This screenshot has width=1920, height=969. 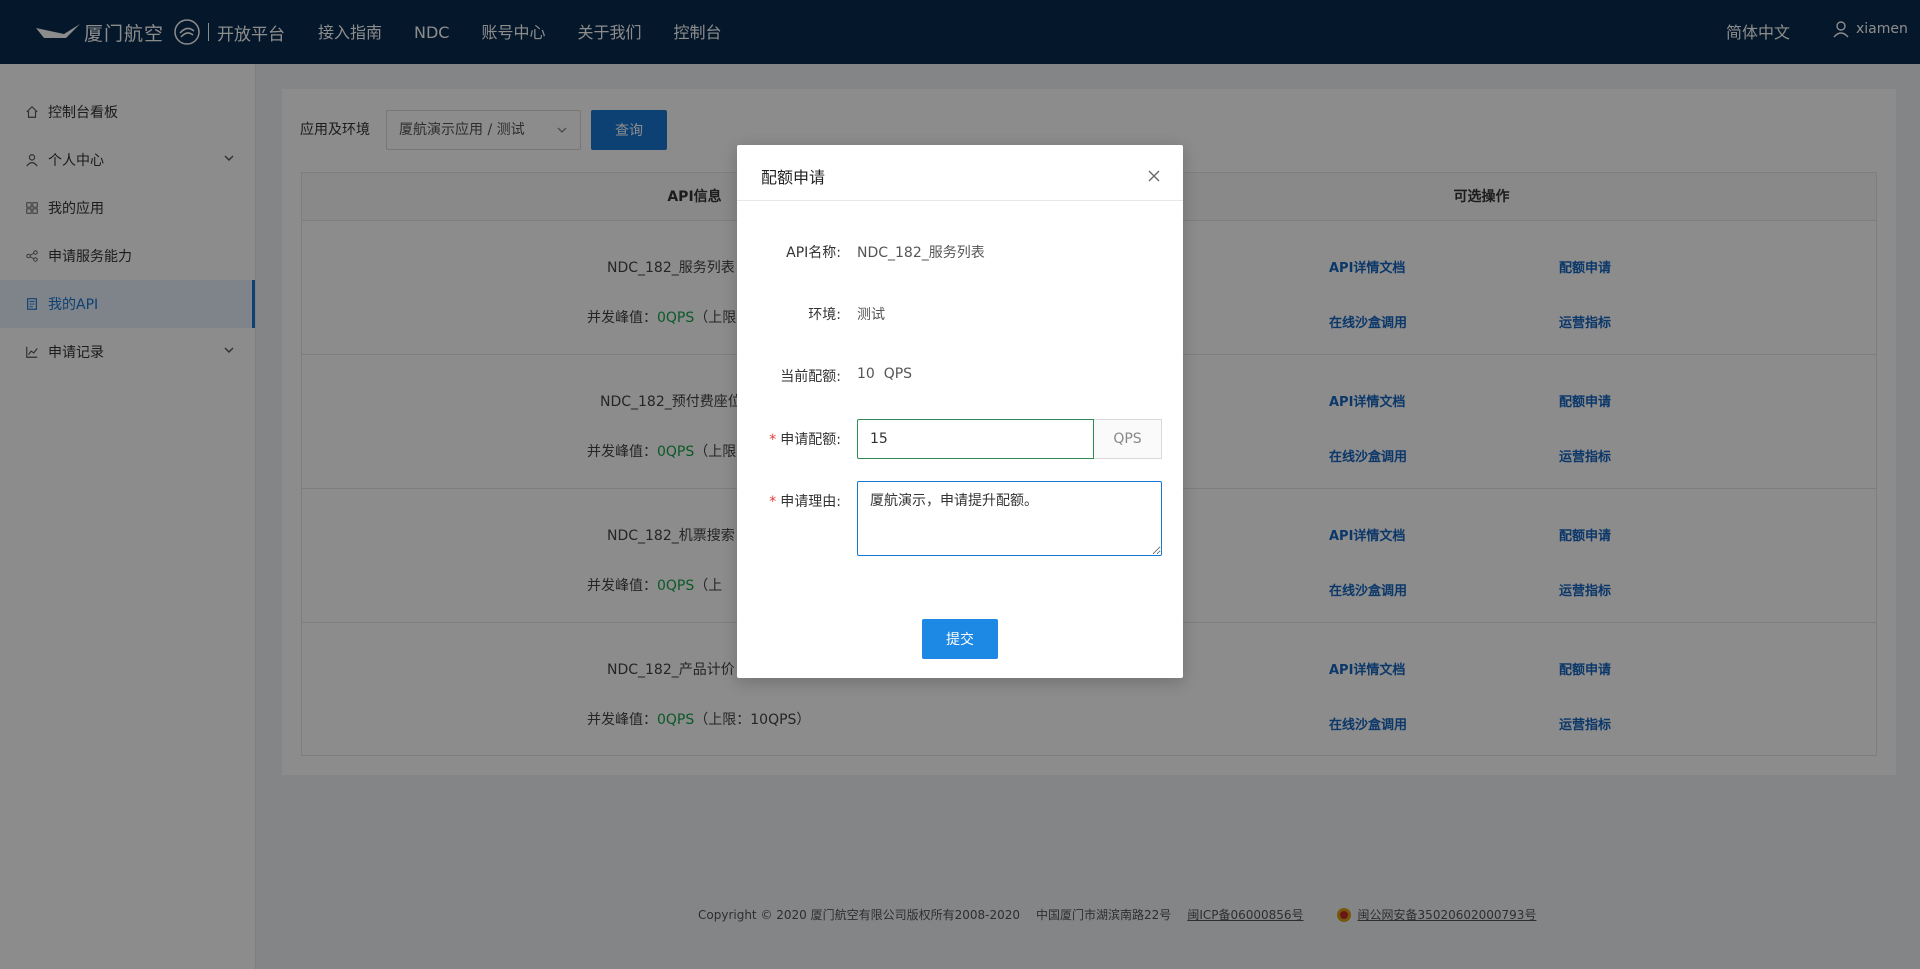 I want to click on dialog-header: 配额申请, so click(x=960, y=173).